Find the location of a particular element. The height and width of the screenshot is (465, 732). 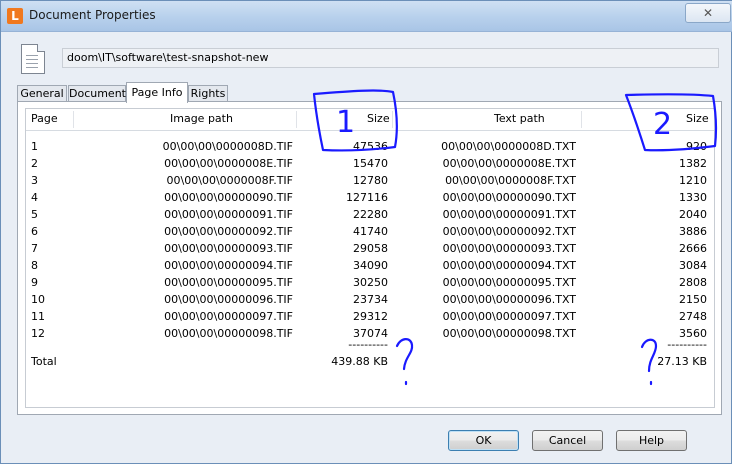

cell-page: 8 is located at coordinates (34, 265).